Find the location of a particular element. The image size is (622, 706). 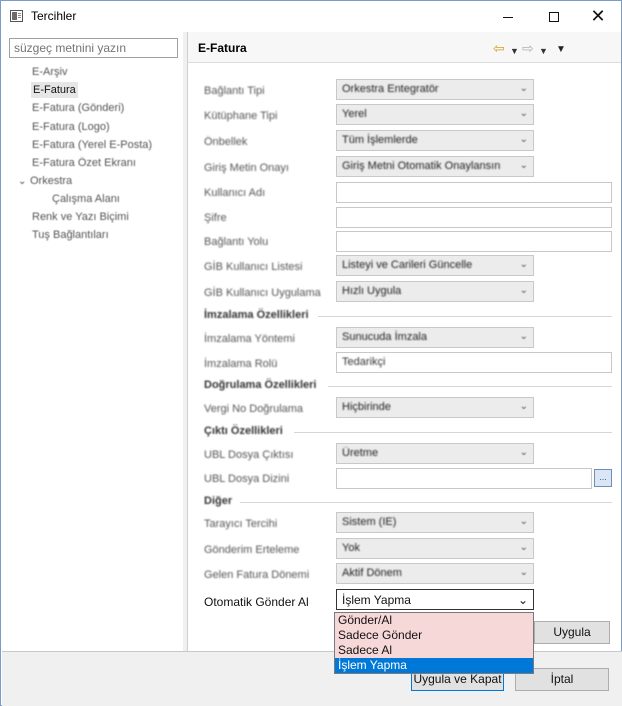

label-ubl-dosya-dizini: UBL Dosya Dizini is located at coordinates (247, 479).